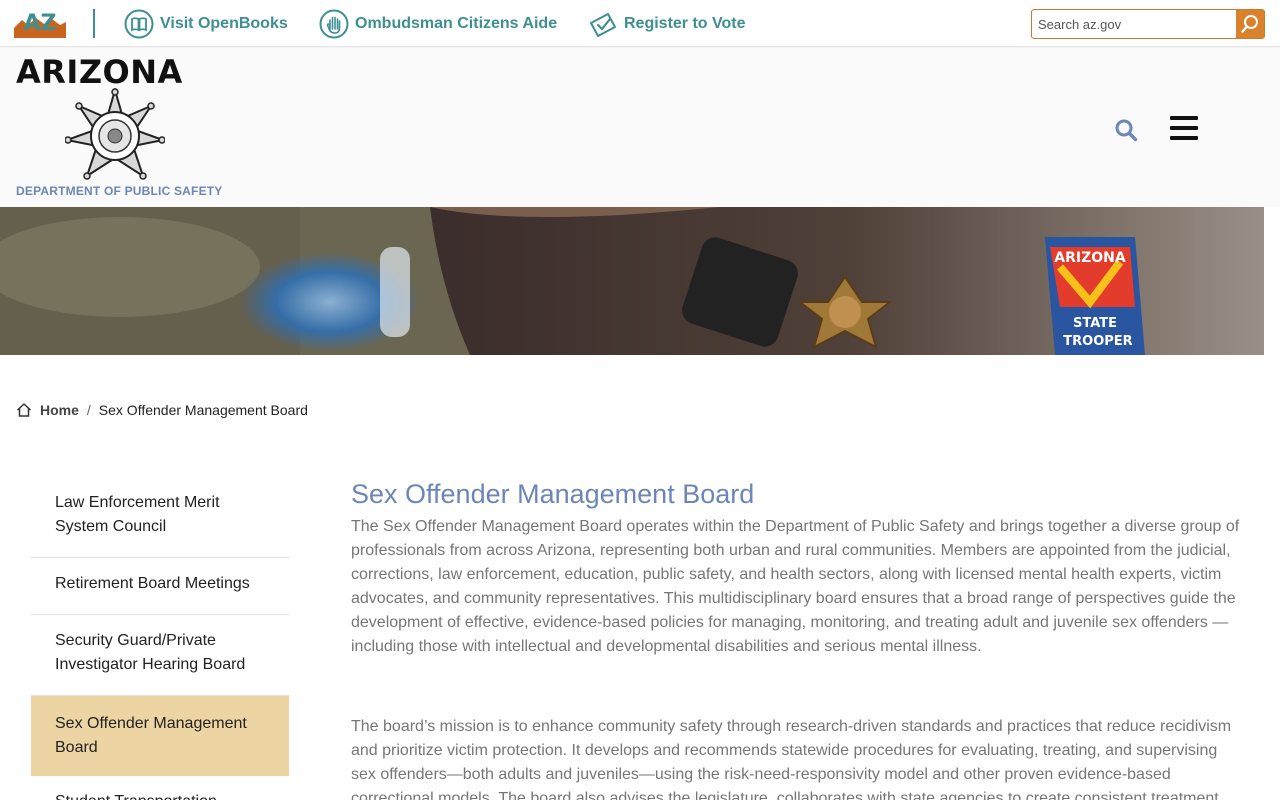 Image resolution: width=1280 pixels, height=800 pixels. I want to click on ombudsman-link: Ombudsman Citizens Aide, so click(438, 24).